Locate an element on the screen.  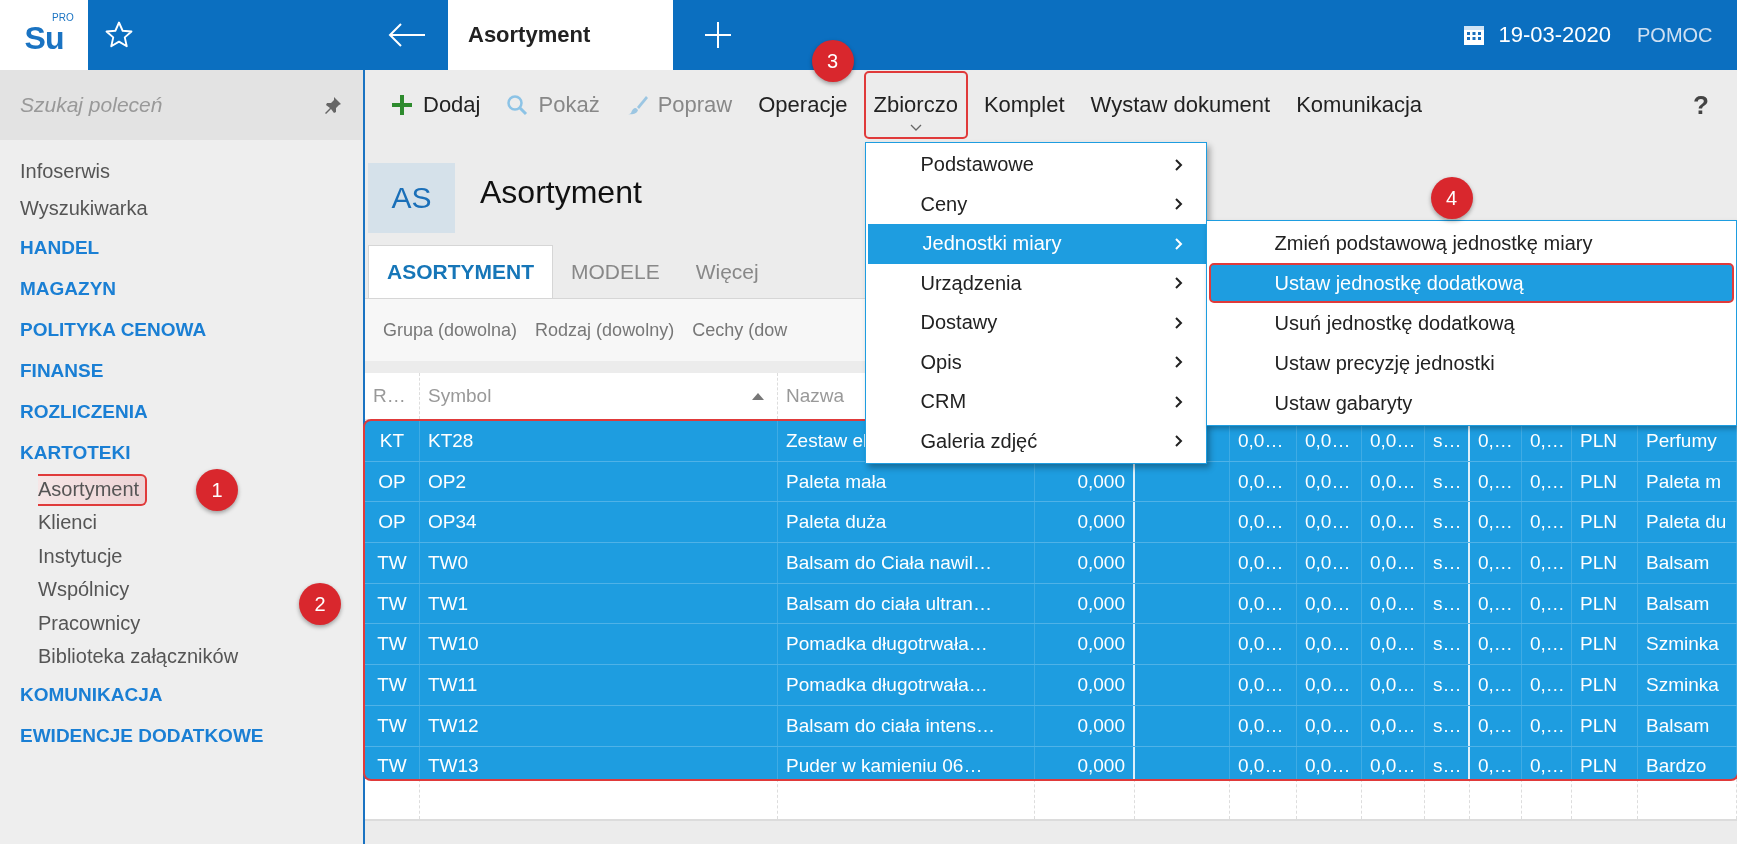
table-cell: TW11 is located at coordinates (599, 685).